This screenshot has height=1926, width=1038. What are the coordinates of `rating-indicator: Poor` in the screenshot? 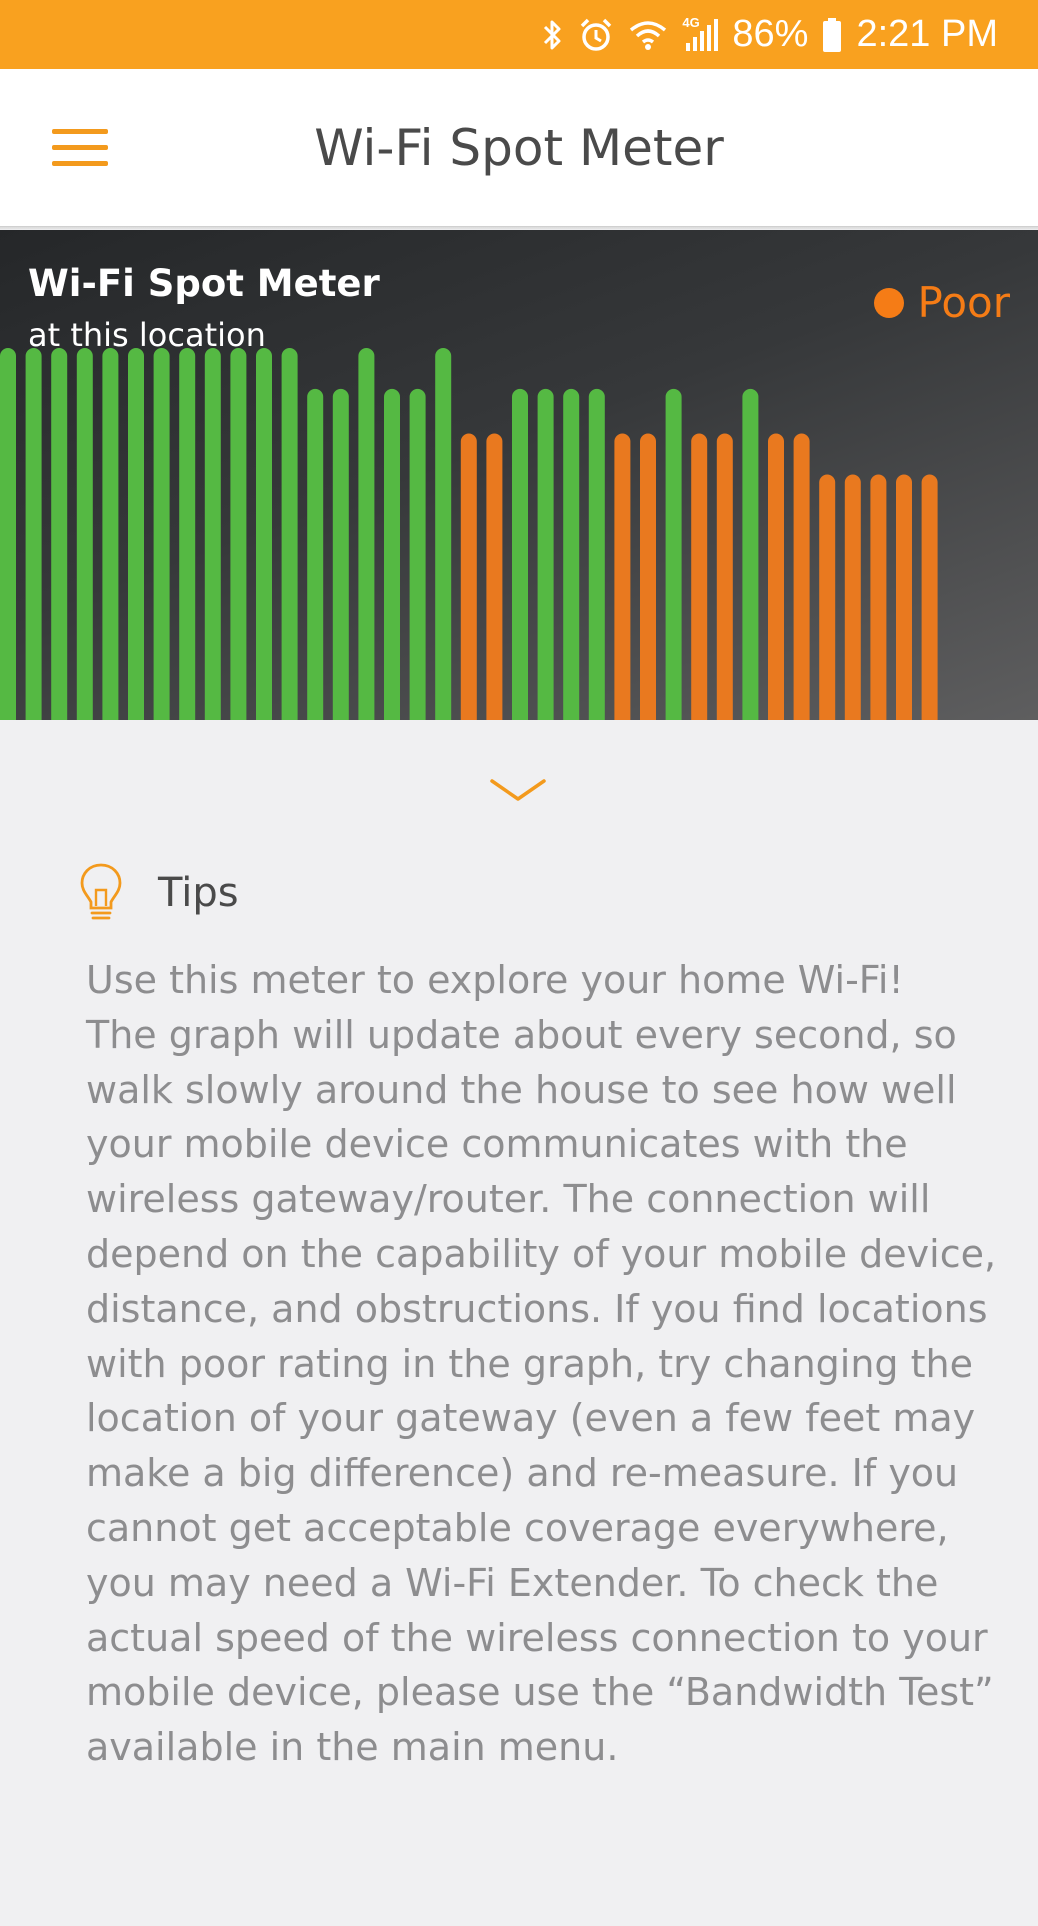 It's located at (942, 302).